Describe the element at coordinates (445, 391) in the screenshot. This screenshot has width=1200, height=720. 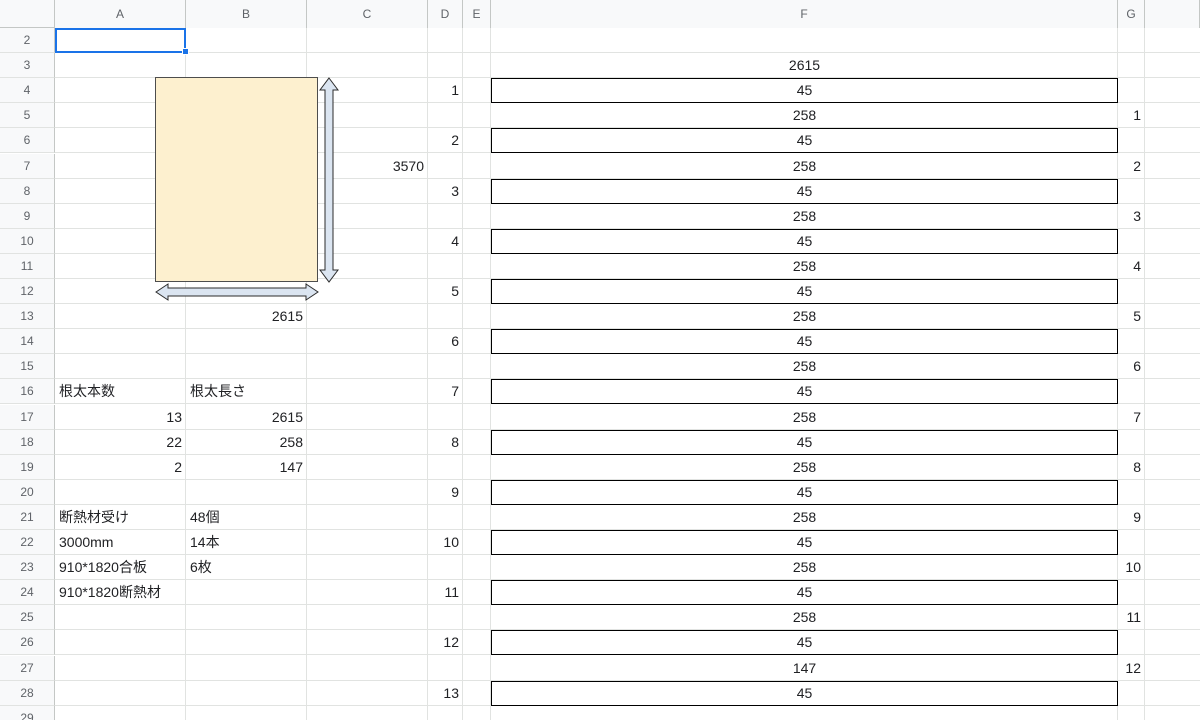
I see `cell-d16-joist-number: 7` at that location.